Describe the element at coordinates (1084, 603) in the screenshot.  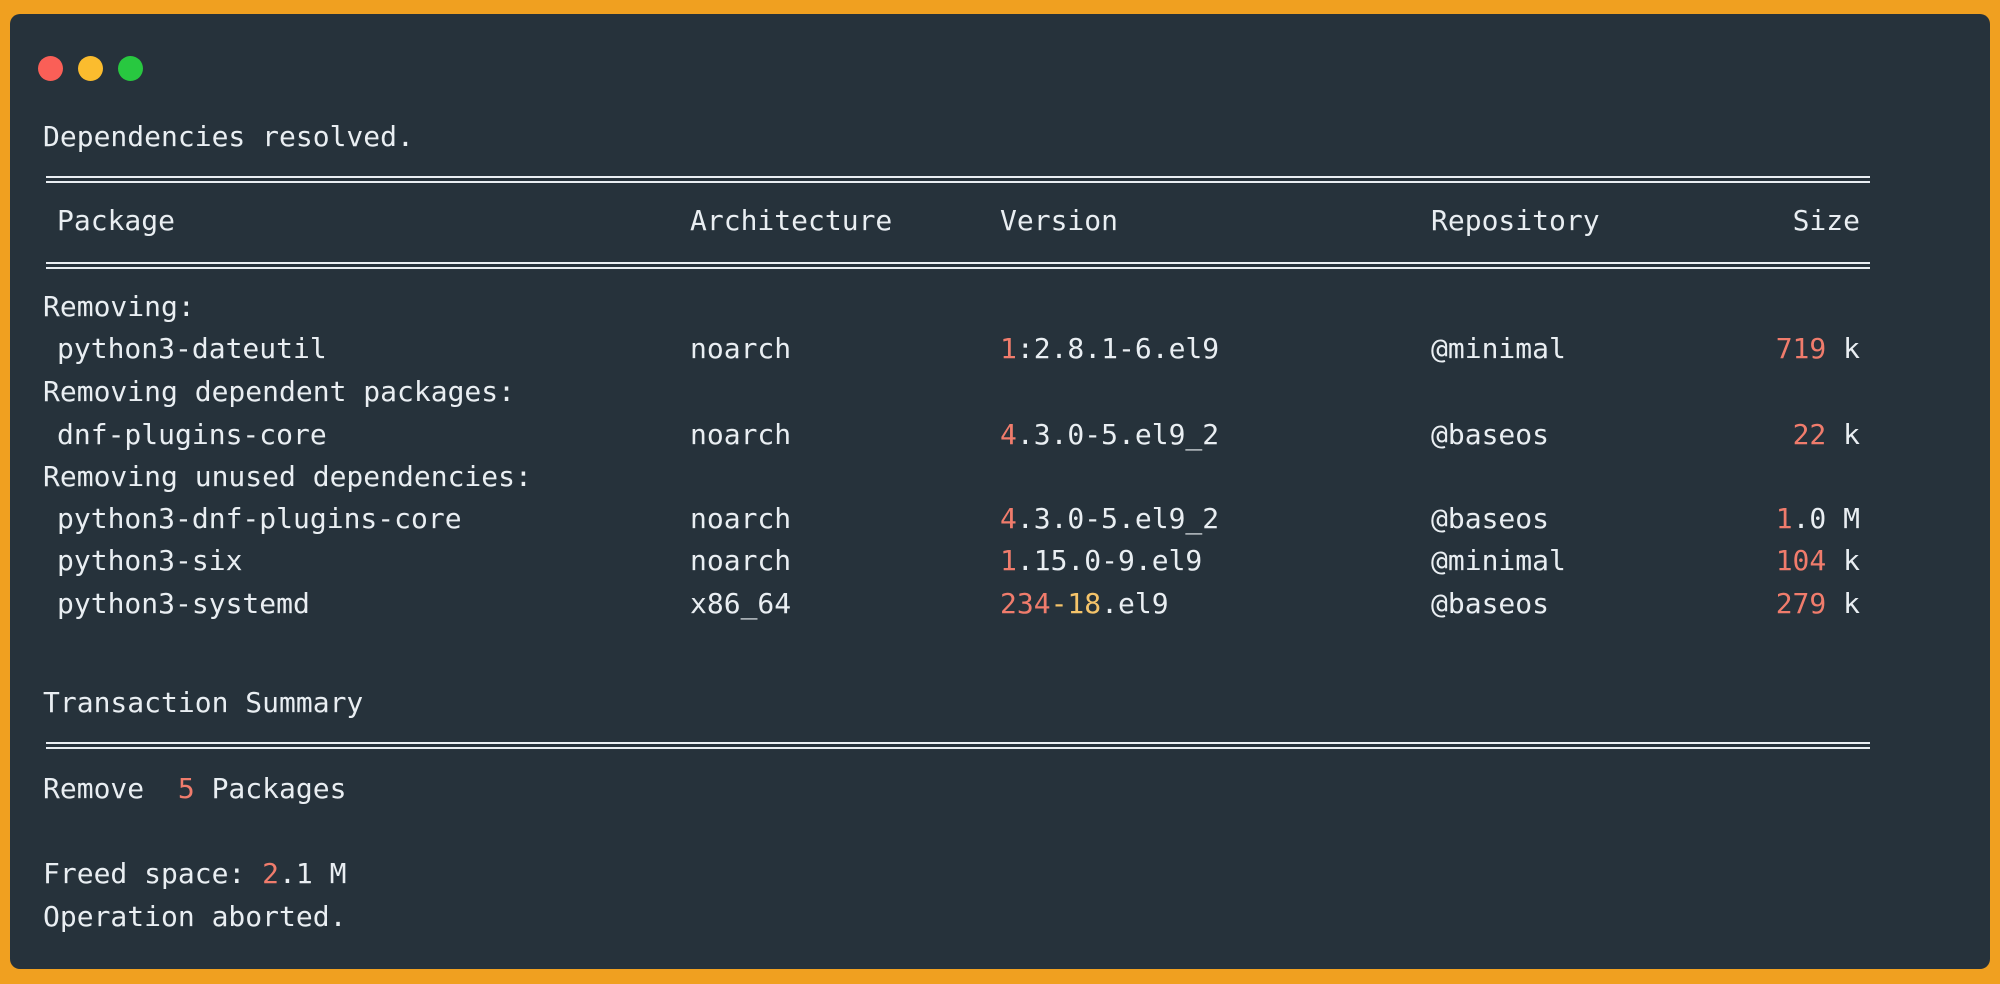
I see `row-version: 234-18.el9` at that location.